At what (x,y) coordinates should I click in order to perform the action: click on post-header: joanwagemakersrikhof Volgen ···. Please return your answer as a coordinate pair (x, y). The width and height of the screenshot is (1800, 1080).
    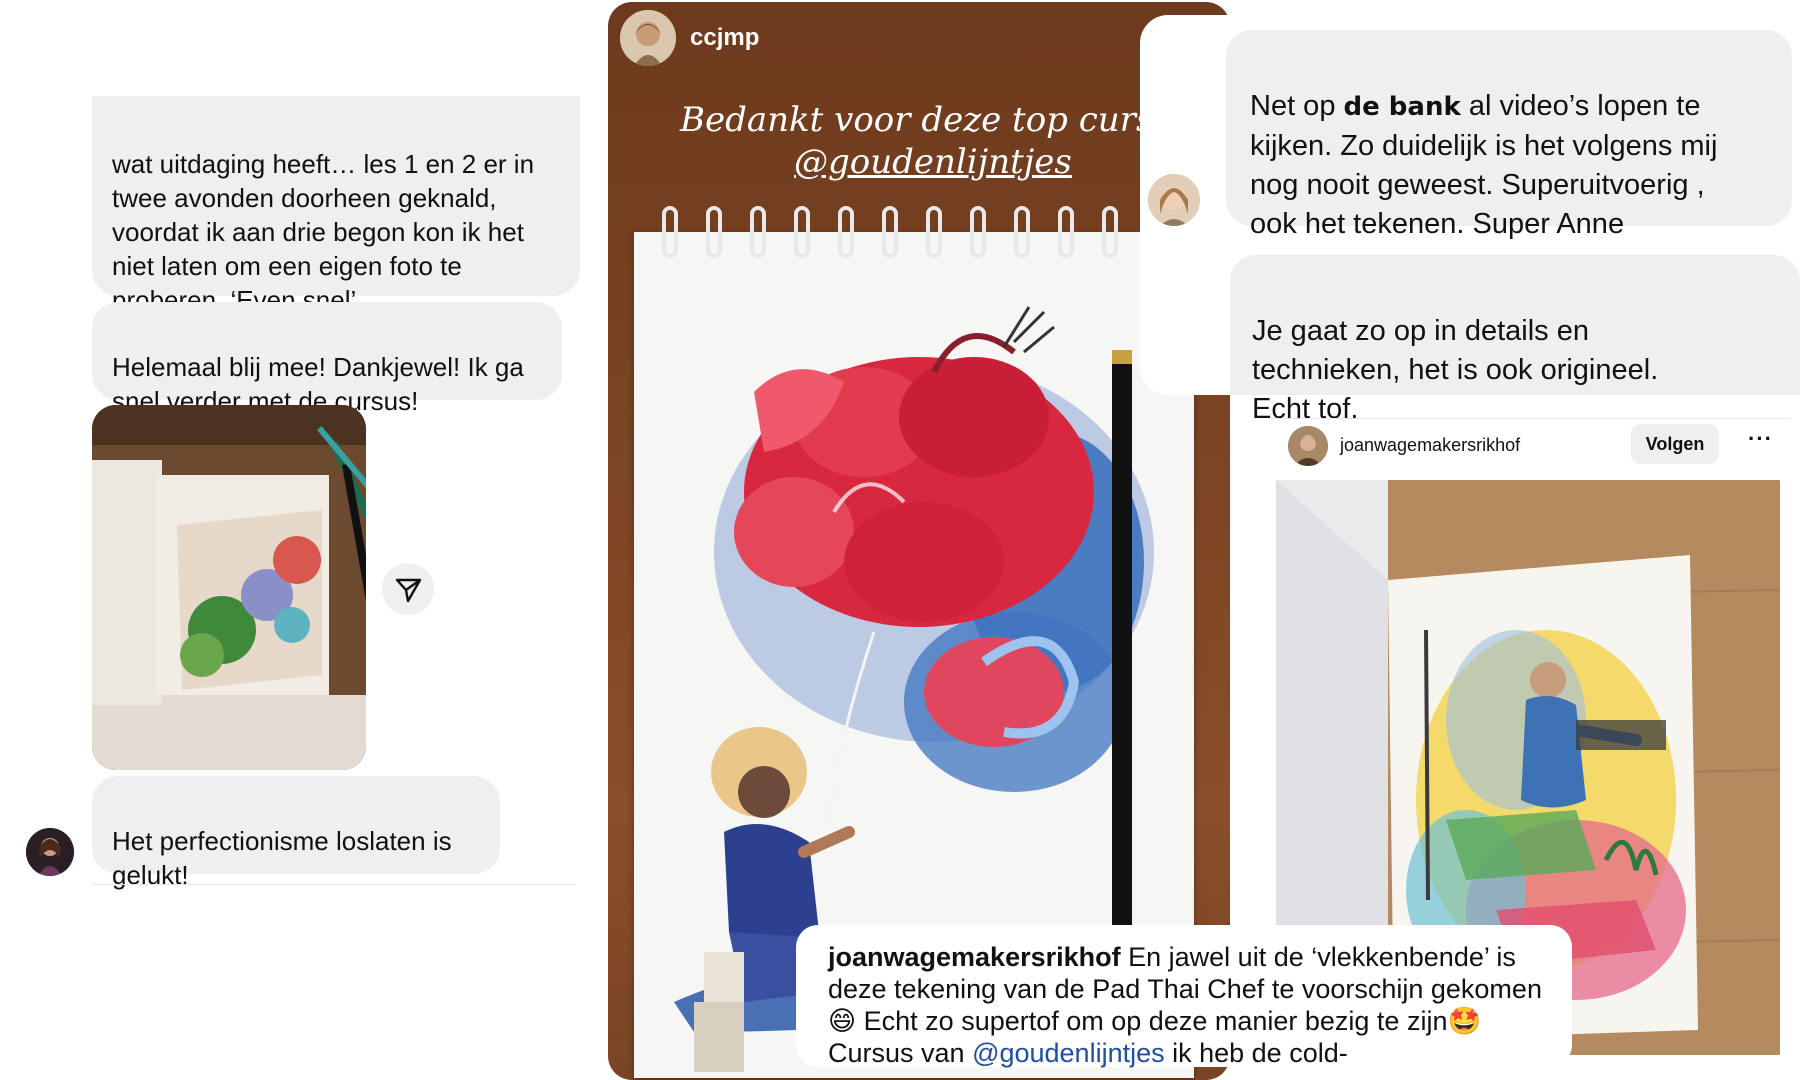
    Looking at the image, I should click on (1530, 446).